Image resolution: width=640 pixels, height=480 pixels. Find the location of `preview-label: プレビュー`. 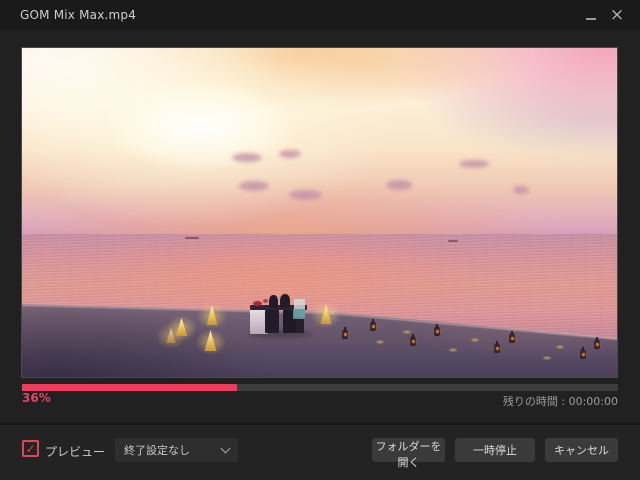

preview-label: プレビュー is located at coordinates (75, 452).